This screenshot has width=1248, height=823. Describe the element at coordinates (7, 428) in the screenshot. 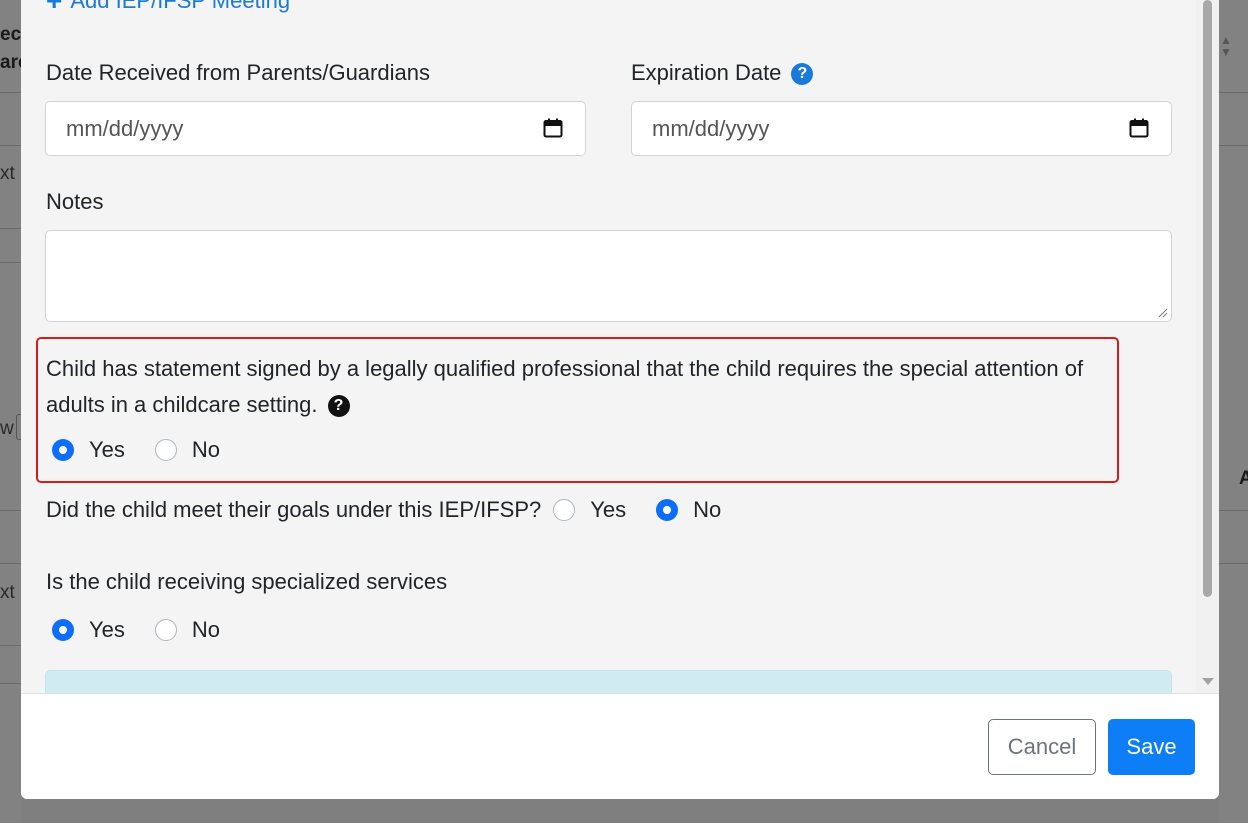

I see `bg-text-fragment: w` at that location.